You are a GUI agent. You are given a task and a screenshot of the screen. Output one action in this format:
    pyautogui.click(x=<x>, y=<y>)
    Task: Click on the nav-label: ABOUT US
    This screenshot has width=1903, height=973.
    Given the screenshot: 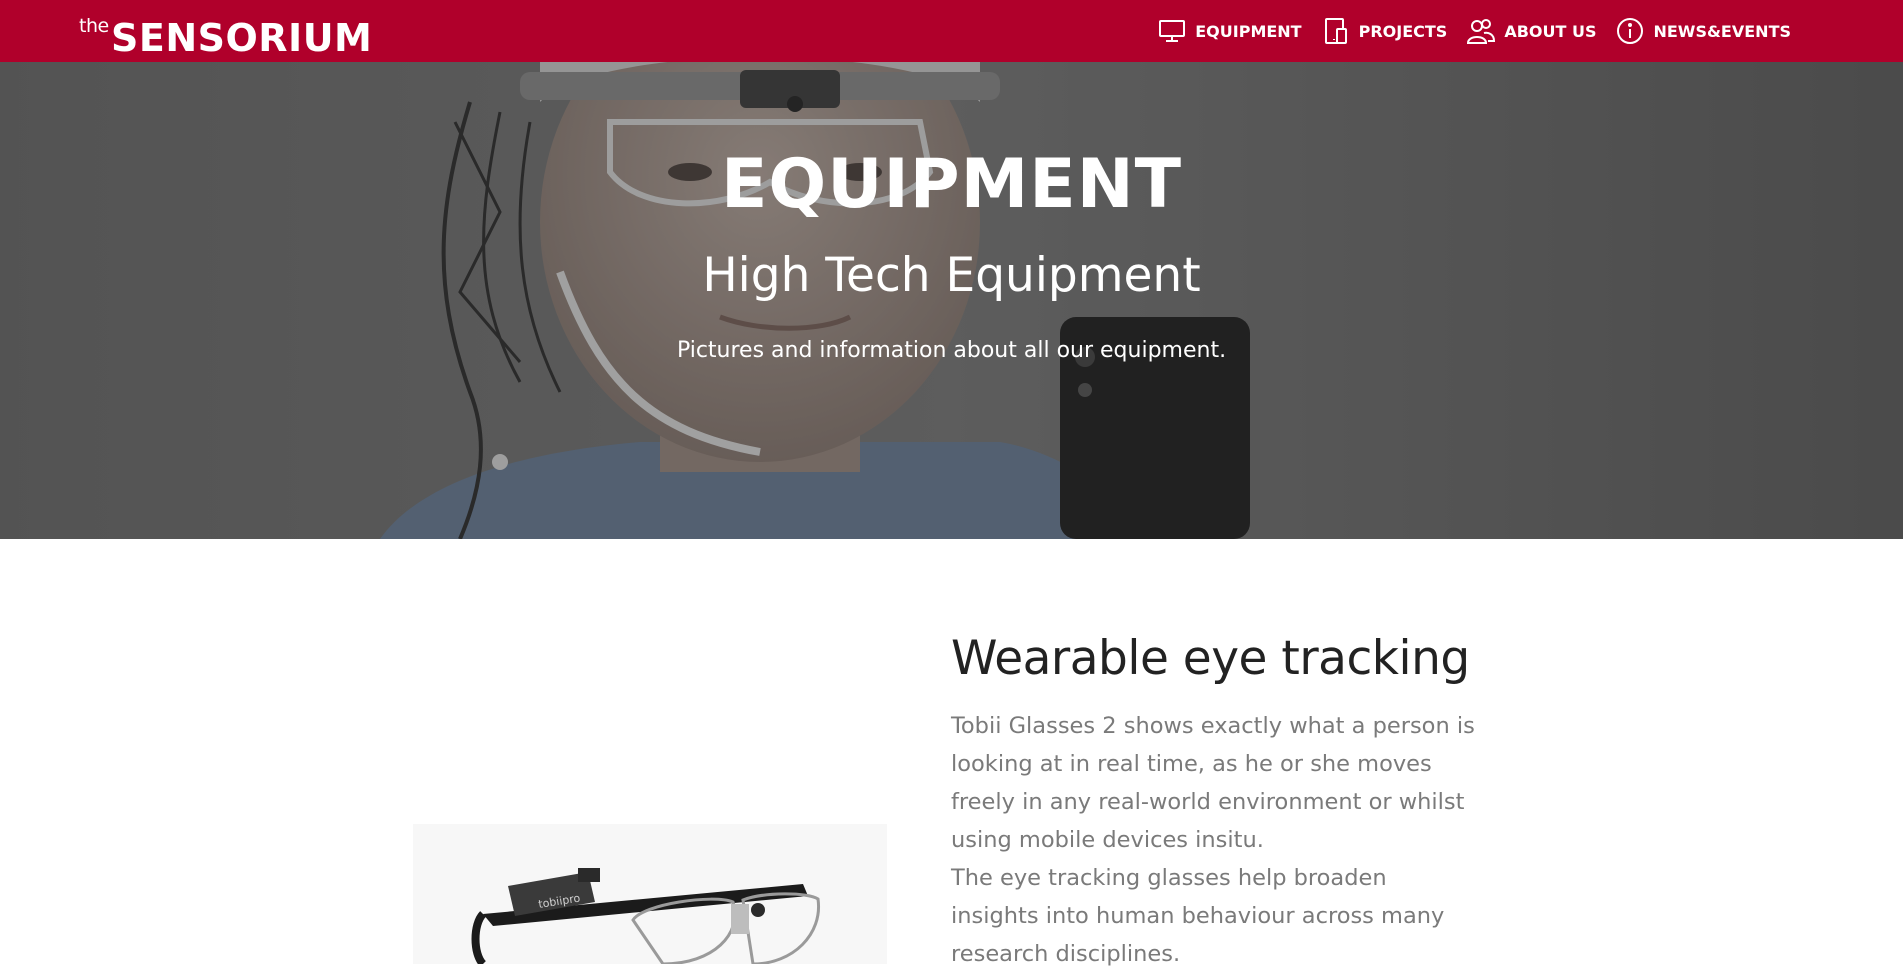 What is the action you would take?
    pyautogui.click(x=1550, y=31)
    